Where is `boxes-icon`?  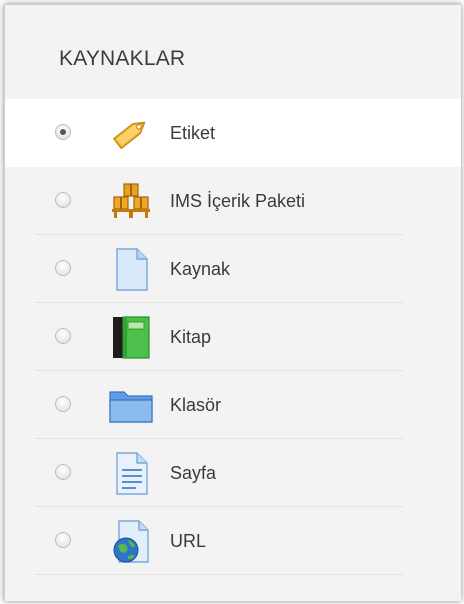
boxes-icon is located at coordinates (131, 201).